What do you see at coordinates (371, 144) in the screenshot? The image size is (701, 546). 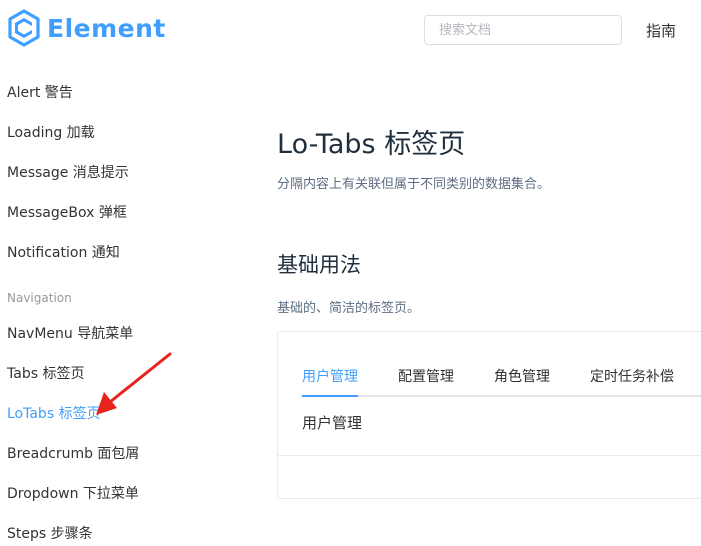 I see `page-title: Lo-Tabs 标签页` at bounding box center [371, 144].